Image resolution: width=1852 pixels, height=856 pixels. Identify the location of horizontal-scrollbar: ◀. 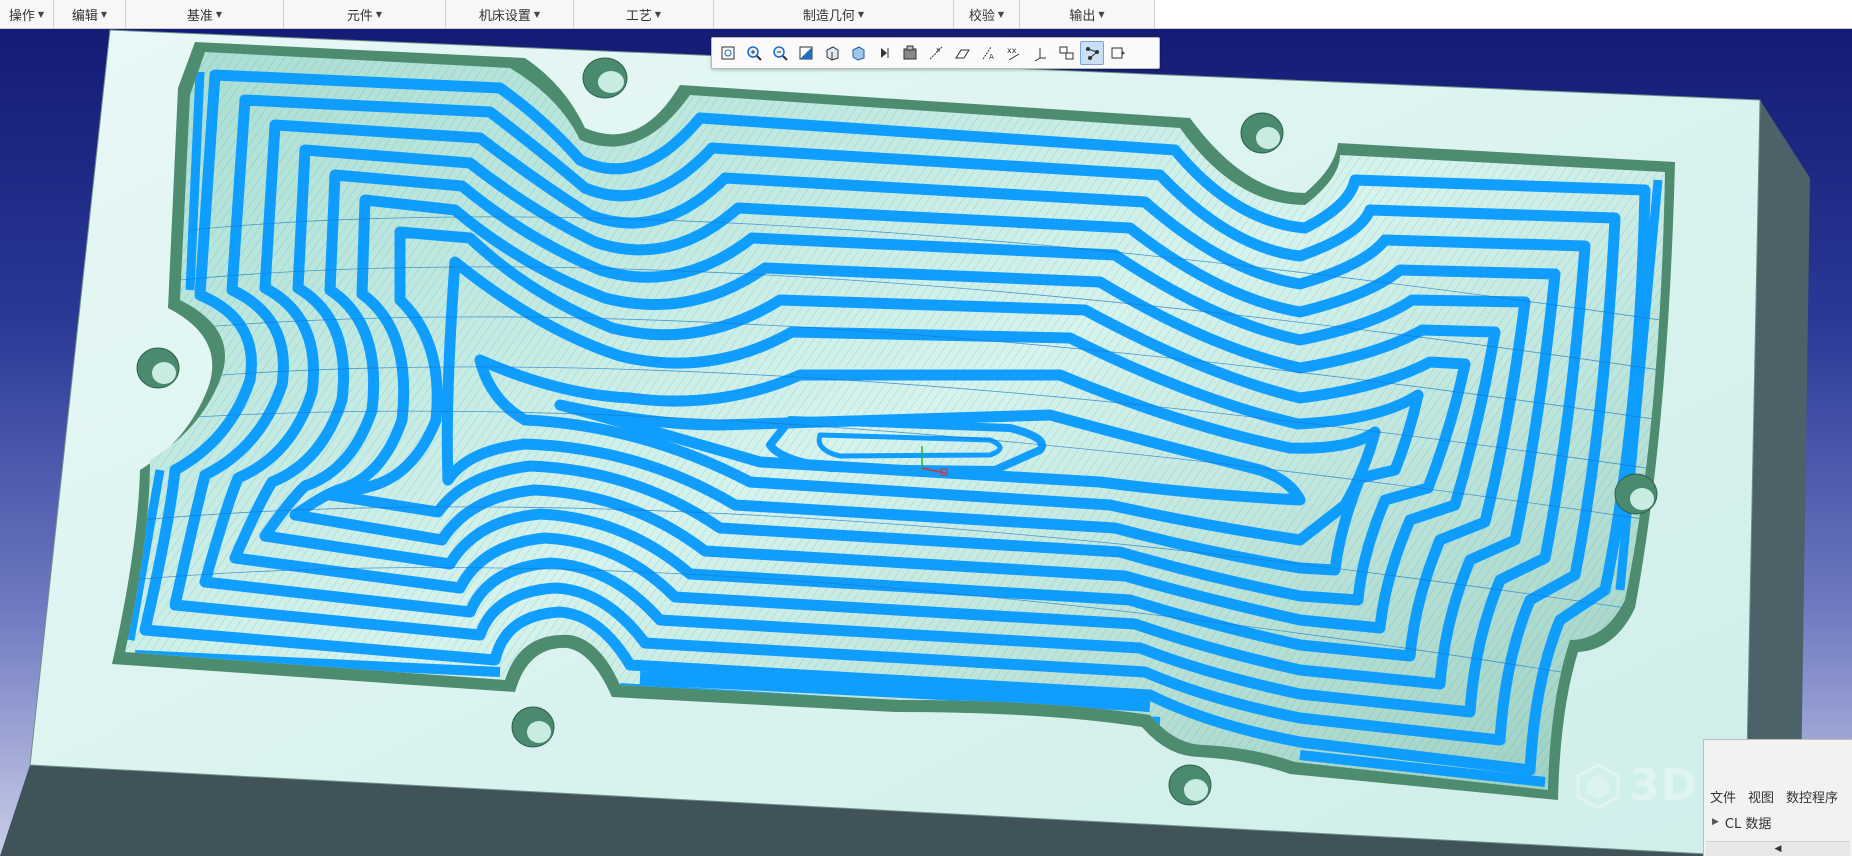
(1778, 848).